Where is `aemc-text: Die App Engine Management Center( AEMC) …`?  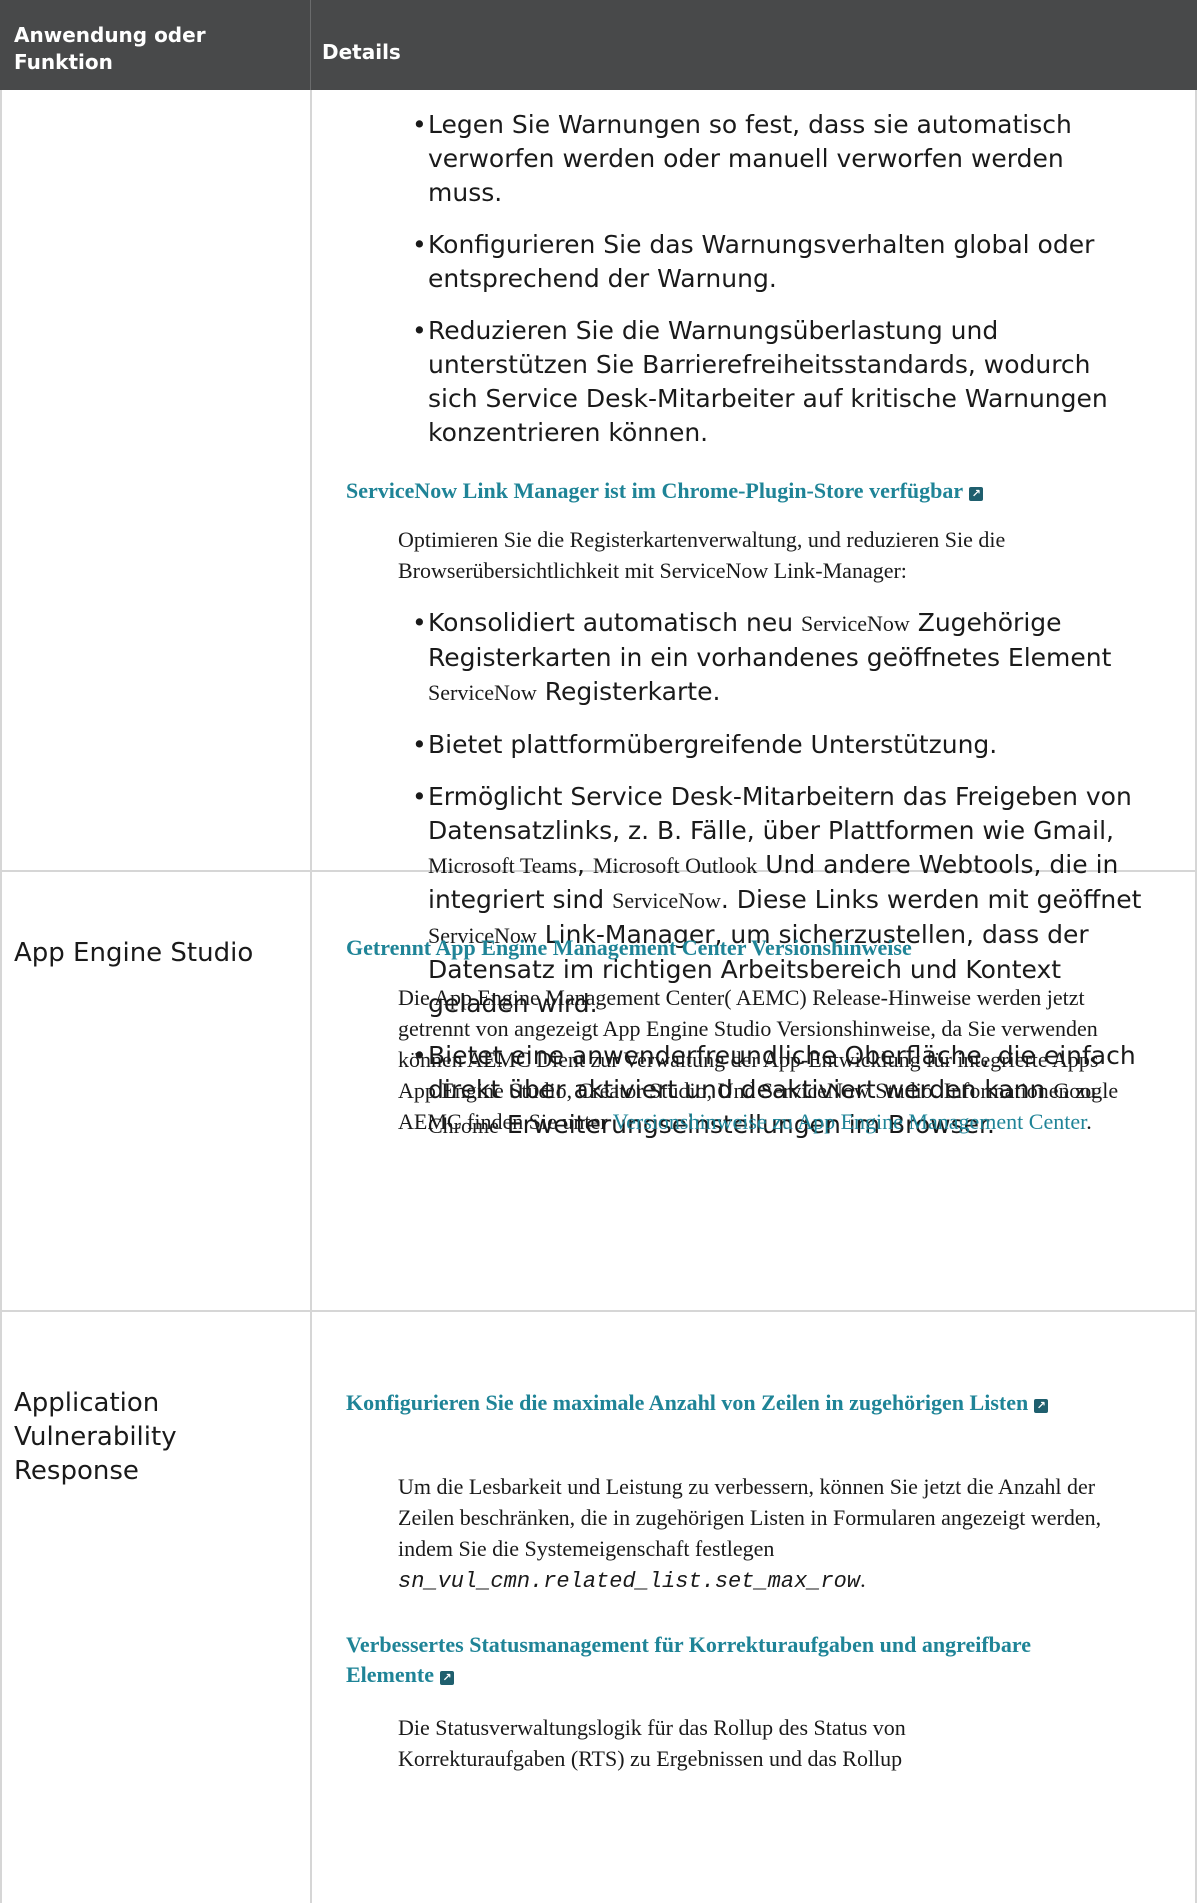 aemc-text: Die App Engine Management Center( AEMC) … is located at coordinates (748, 1059).